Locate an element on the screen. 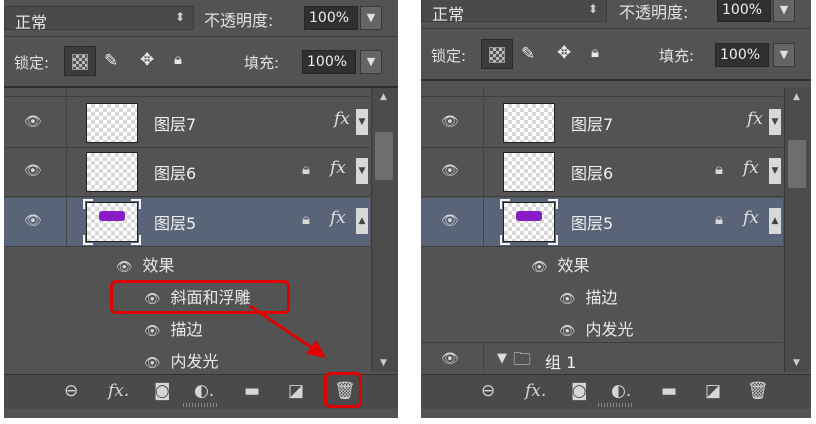 This screenshot has width=816, height=424. highlight-box-trash is located at coordinates (343, 390).